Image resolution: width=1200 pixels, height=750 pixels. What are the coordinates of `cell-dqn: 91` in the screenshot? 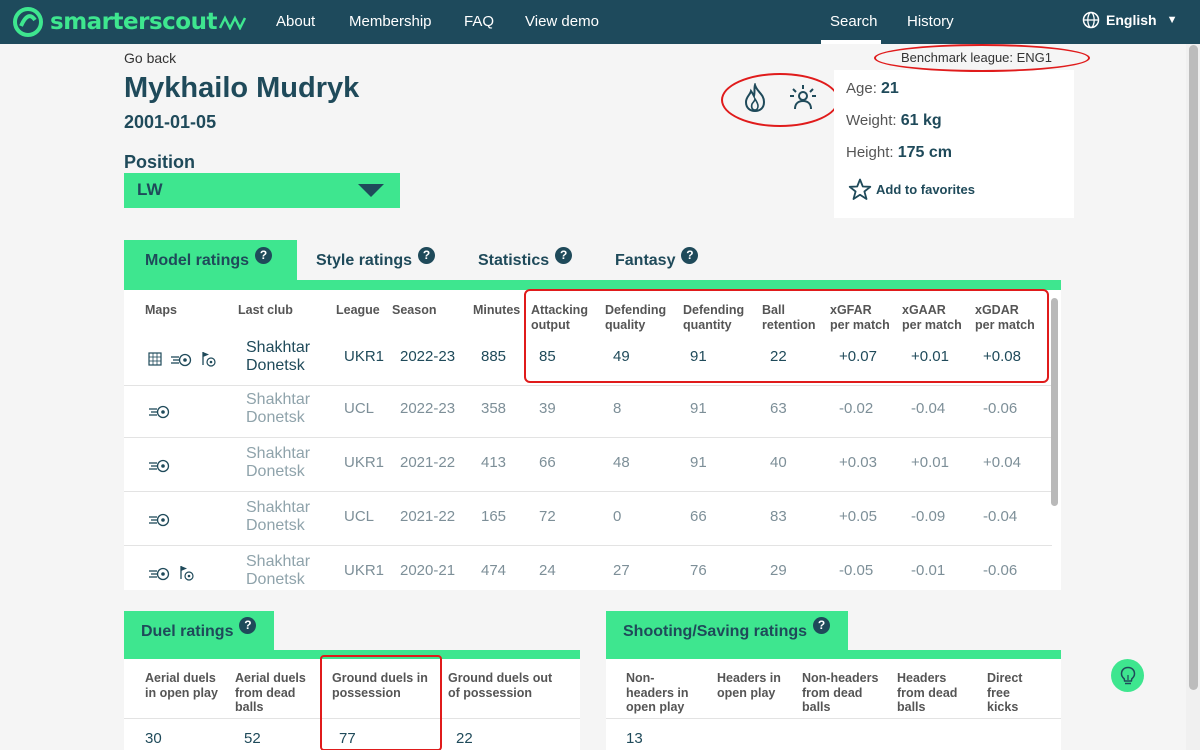 It's located at (698, 408).